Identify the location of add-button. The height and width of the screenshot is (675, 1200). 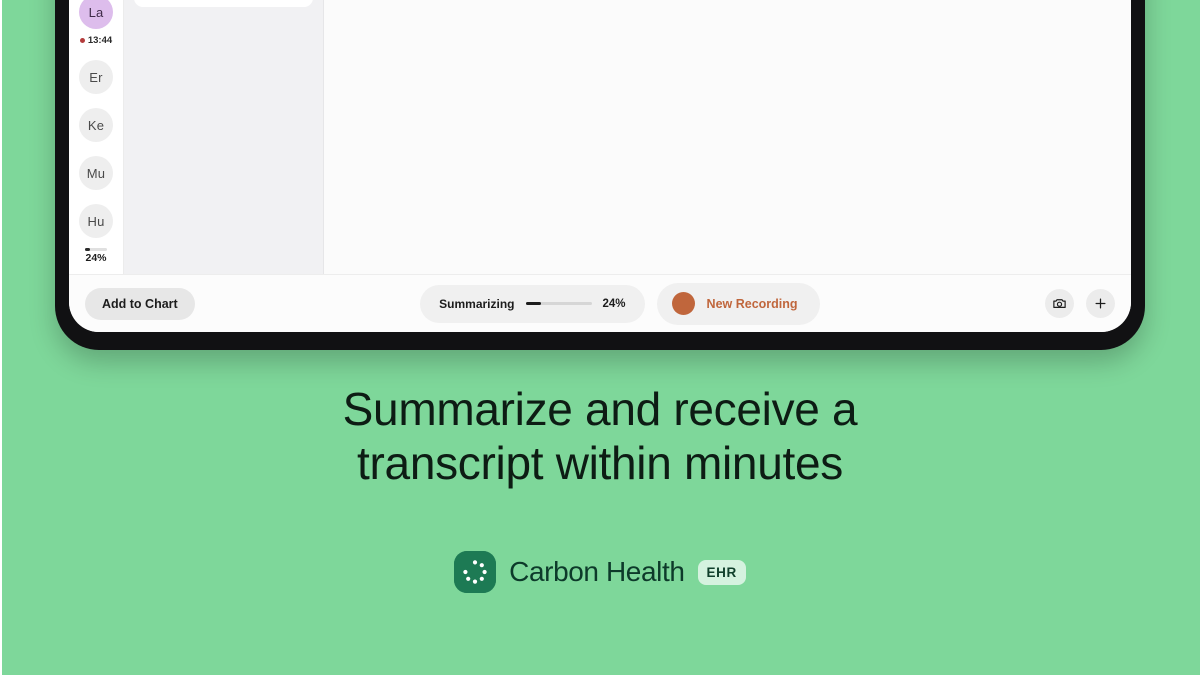
(1101, 303).